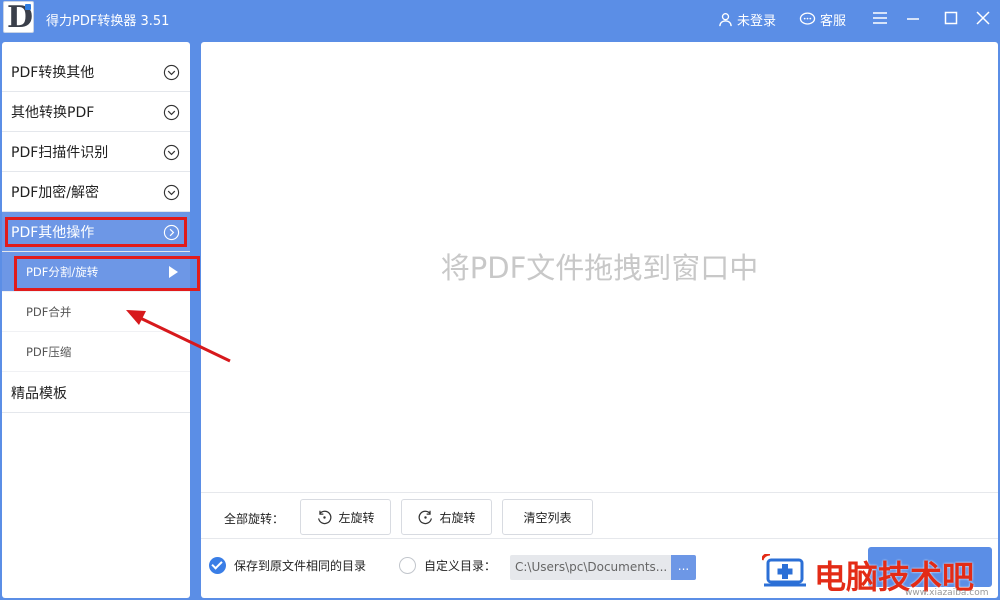  Describe the element at coordinates (53, 72) in the screenshot. I see `sidebar-item-label: PDF转换其他` at that location.